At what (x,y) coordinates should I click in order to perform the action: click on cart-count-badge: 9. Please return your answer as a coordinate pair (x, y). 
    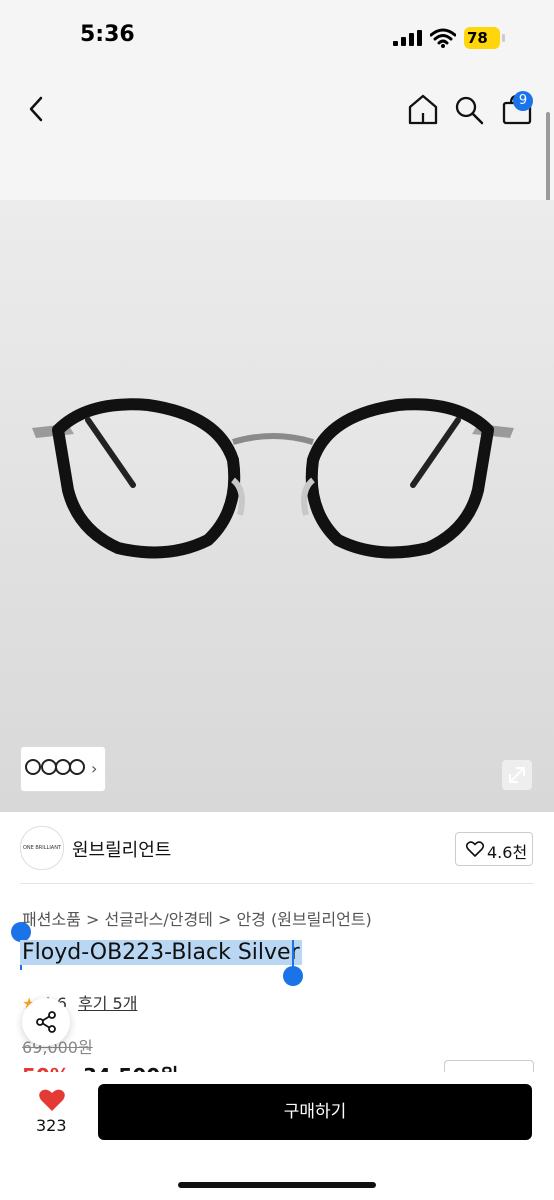
    Looking at the image, I should click on (523, 101).